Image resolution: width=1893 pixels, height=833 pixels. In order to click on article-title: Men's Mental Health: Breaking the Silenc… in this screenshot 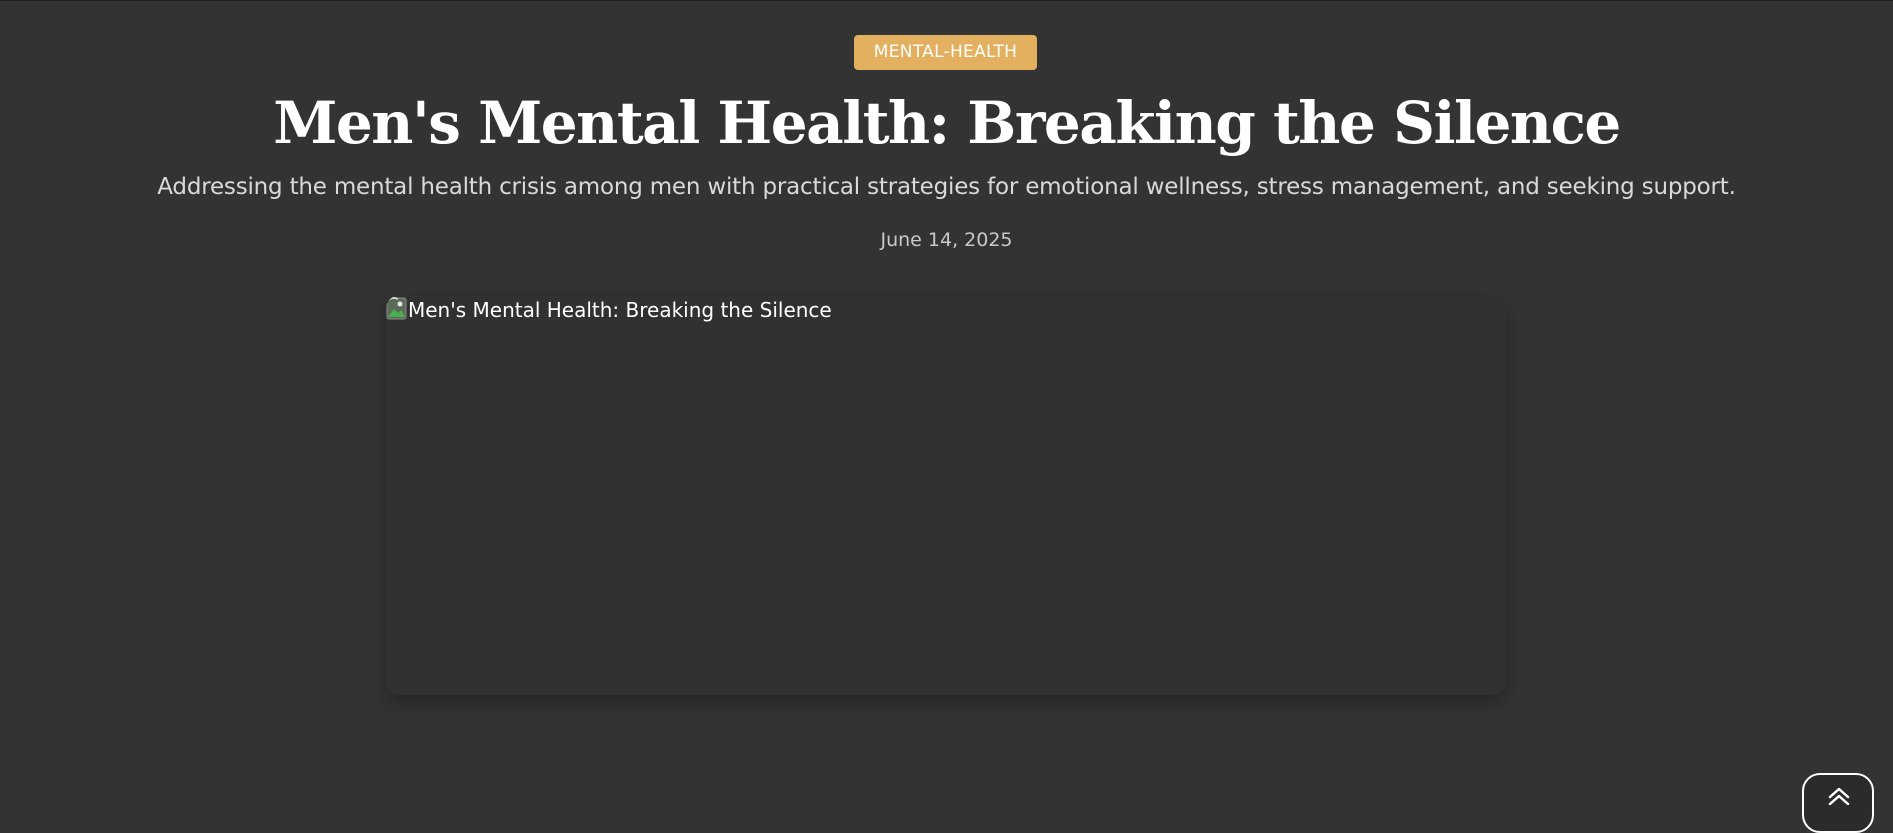, I will do `click(947, 123)`.